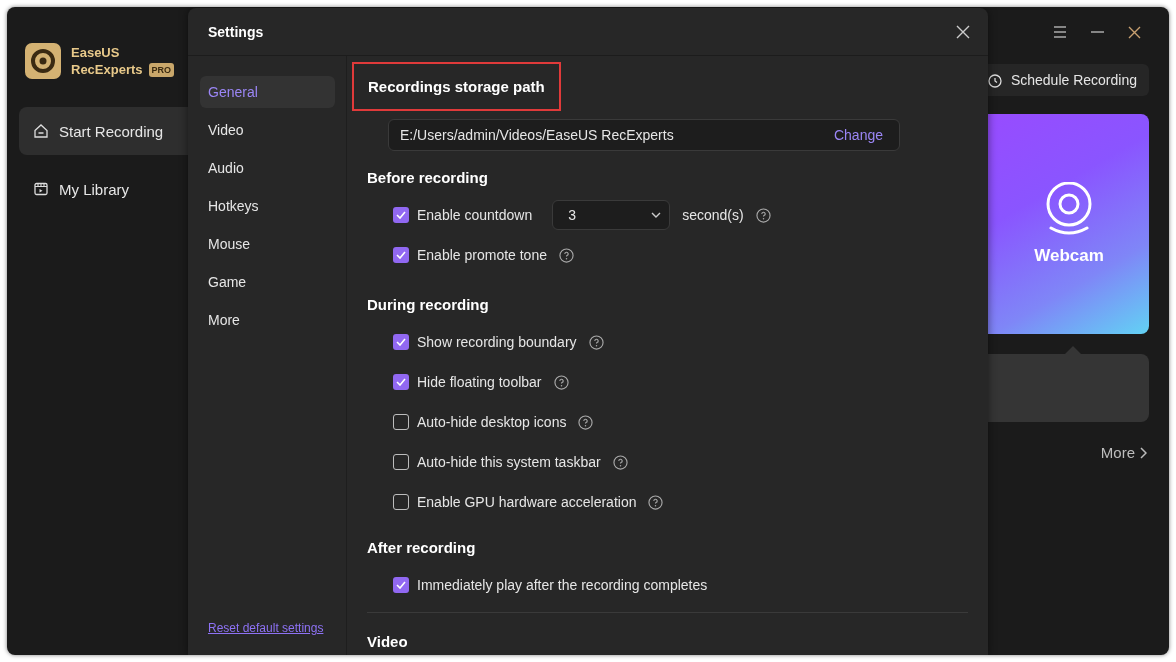 This screenshot has width=1176, height=662. I want to click on change-link: Change, so click(858, 135).